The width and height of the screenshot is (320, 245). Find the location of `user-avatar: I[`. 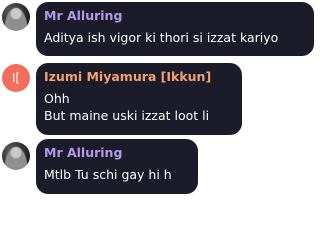

user-avatar: I[ is located at coordinates (16, 78).